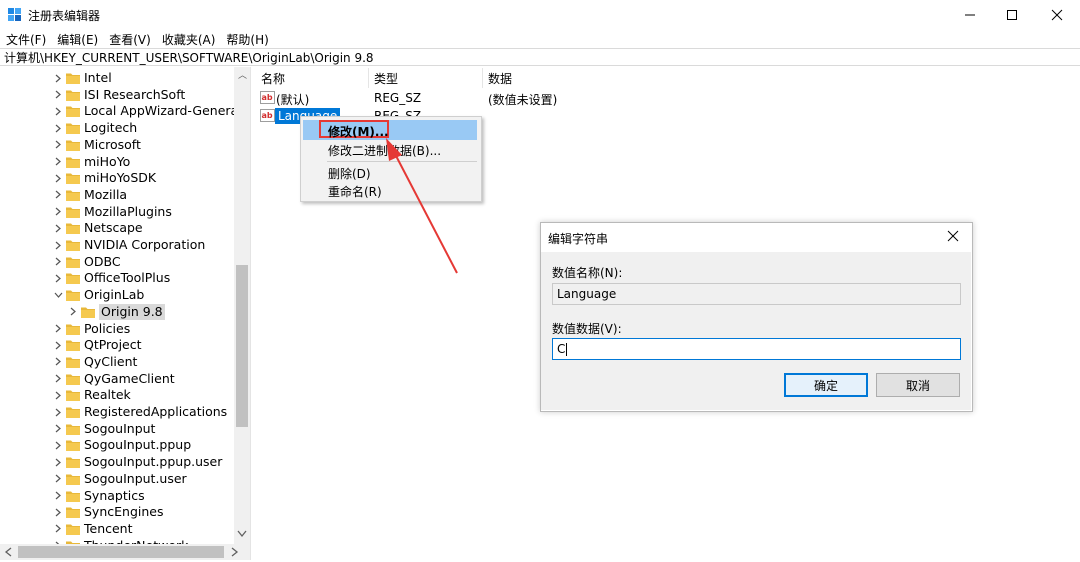 The width and height of the screenshot is (1080, 562). I want to click on context-menu-item-delete: 删除(D), so click(349, 173).